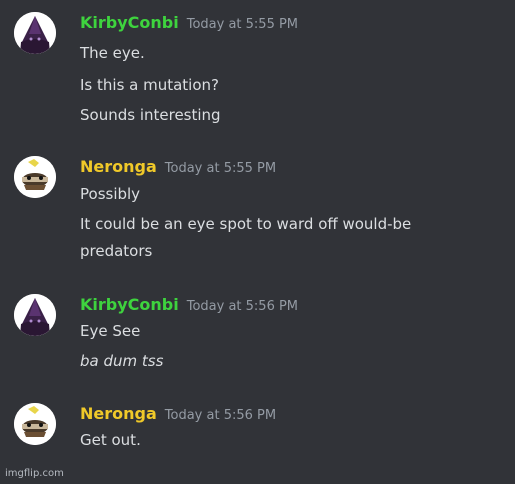  I want to click on message-text: Eye See, so click(110, 331).